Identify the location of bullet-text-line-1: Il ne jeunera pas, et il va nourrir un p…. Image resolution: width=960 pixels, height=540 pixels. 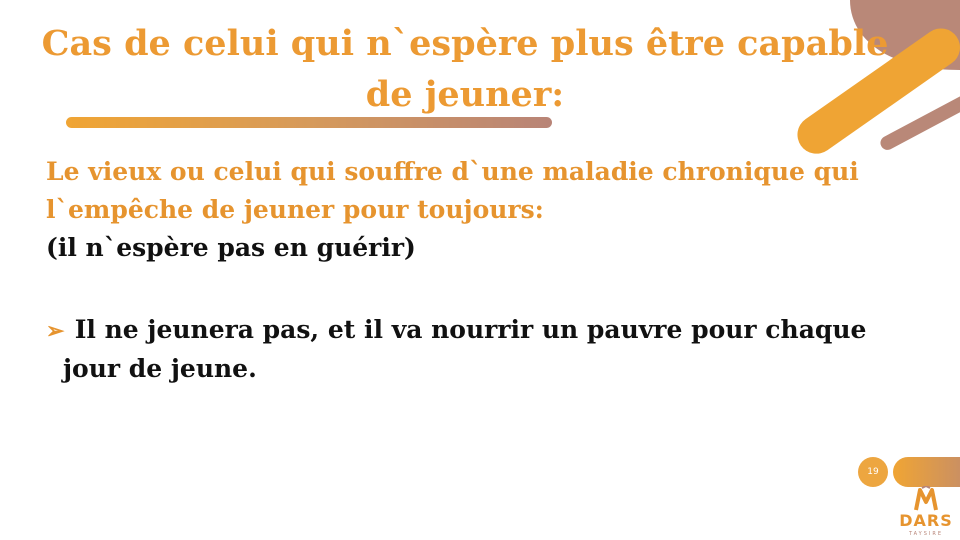
(470, 329).